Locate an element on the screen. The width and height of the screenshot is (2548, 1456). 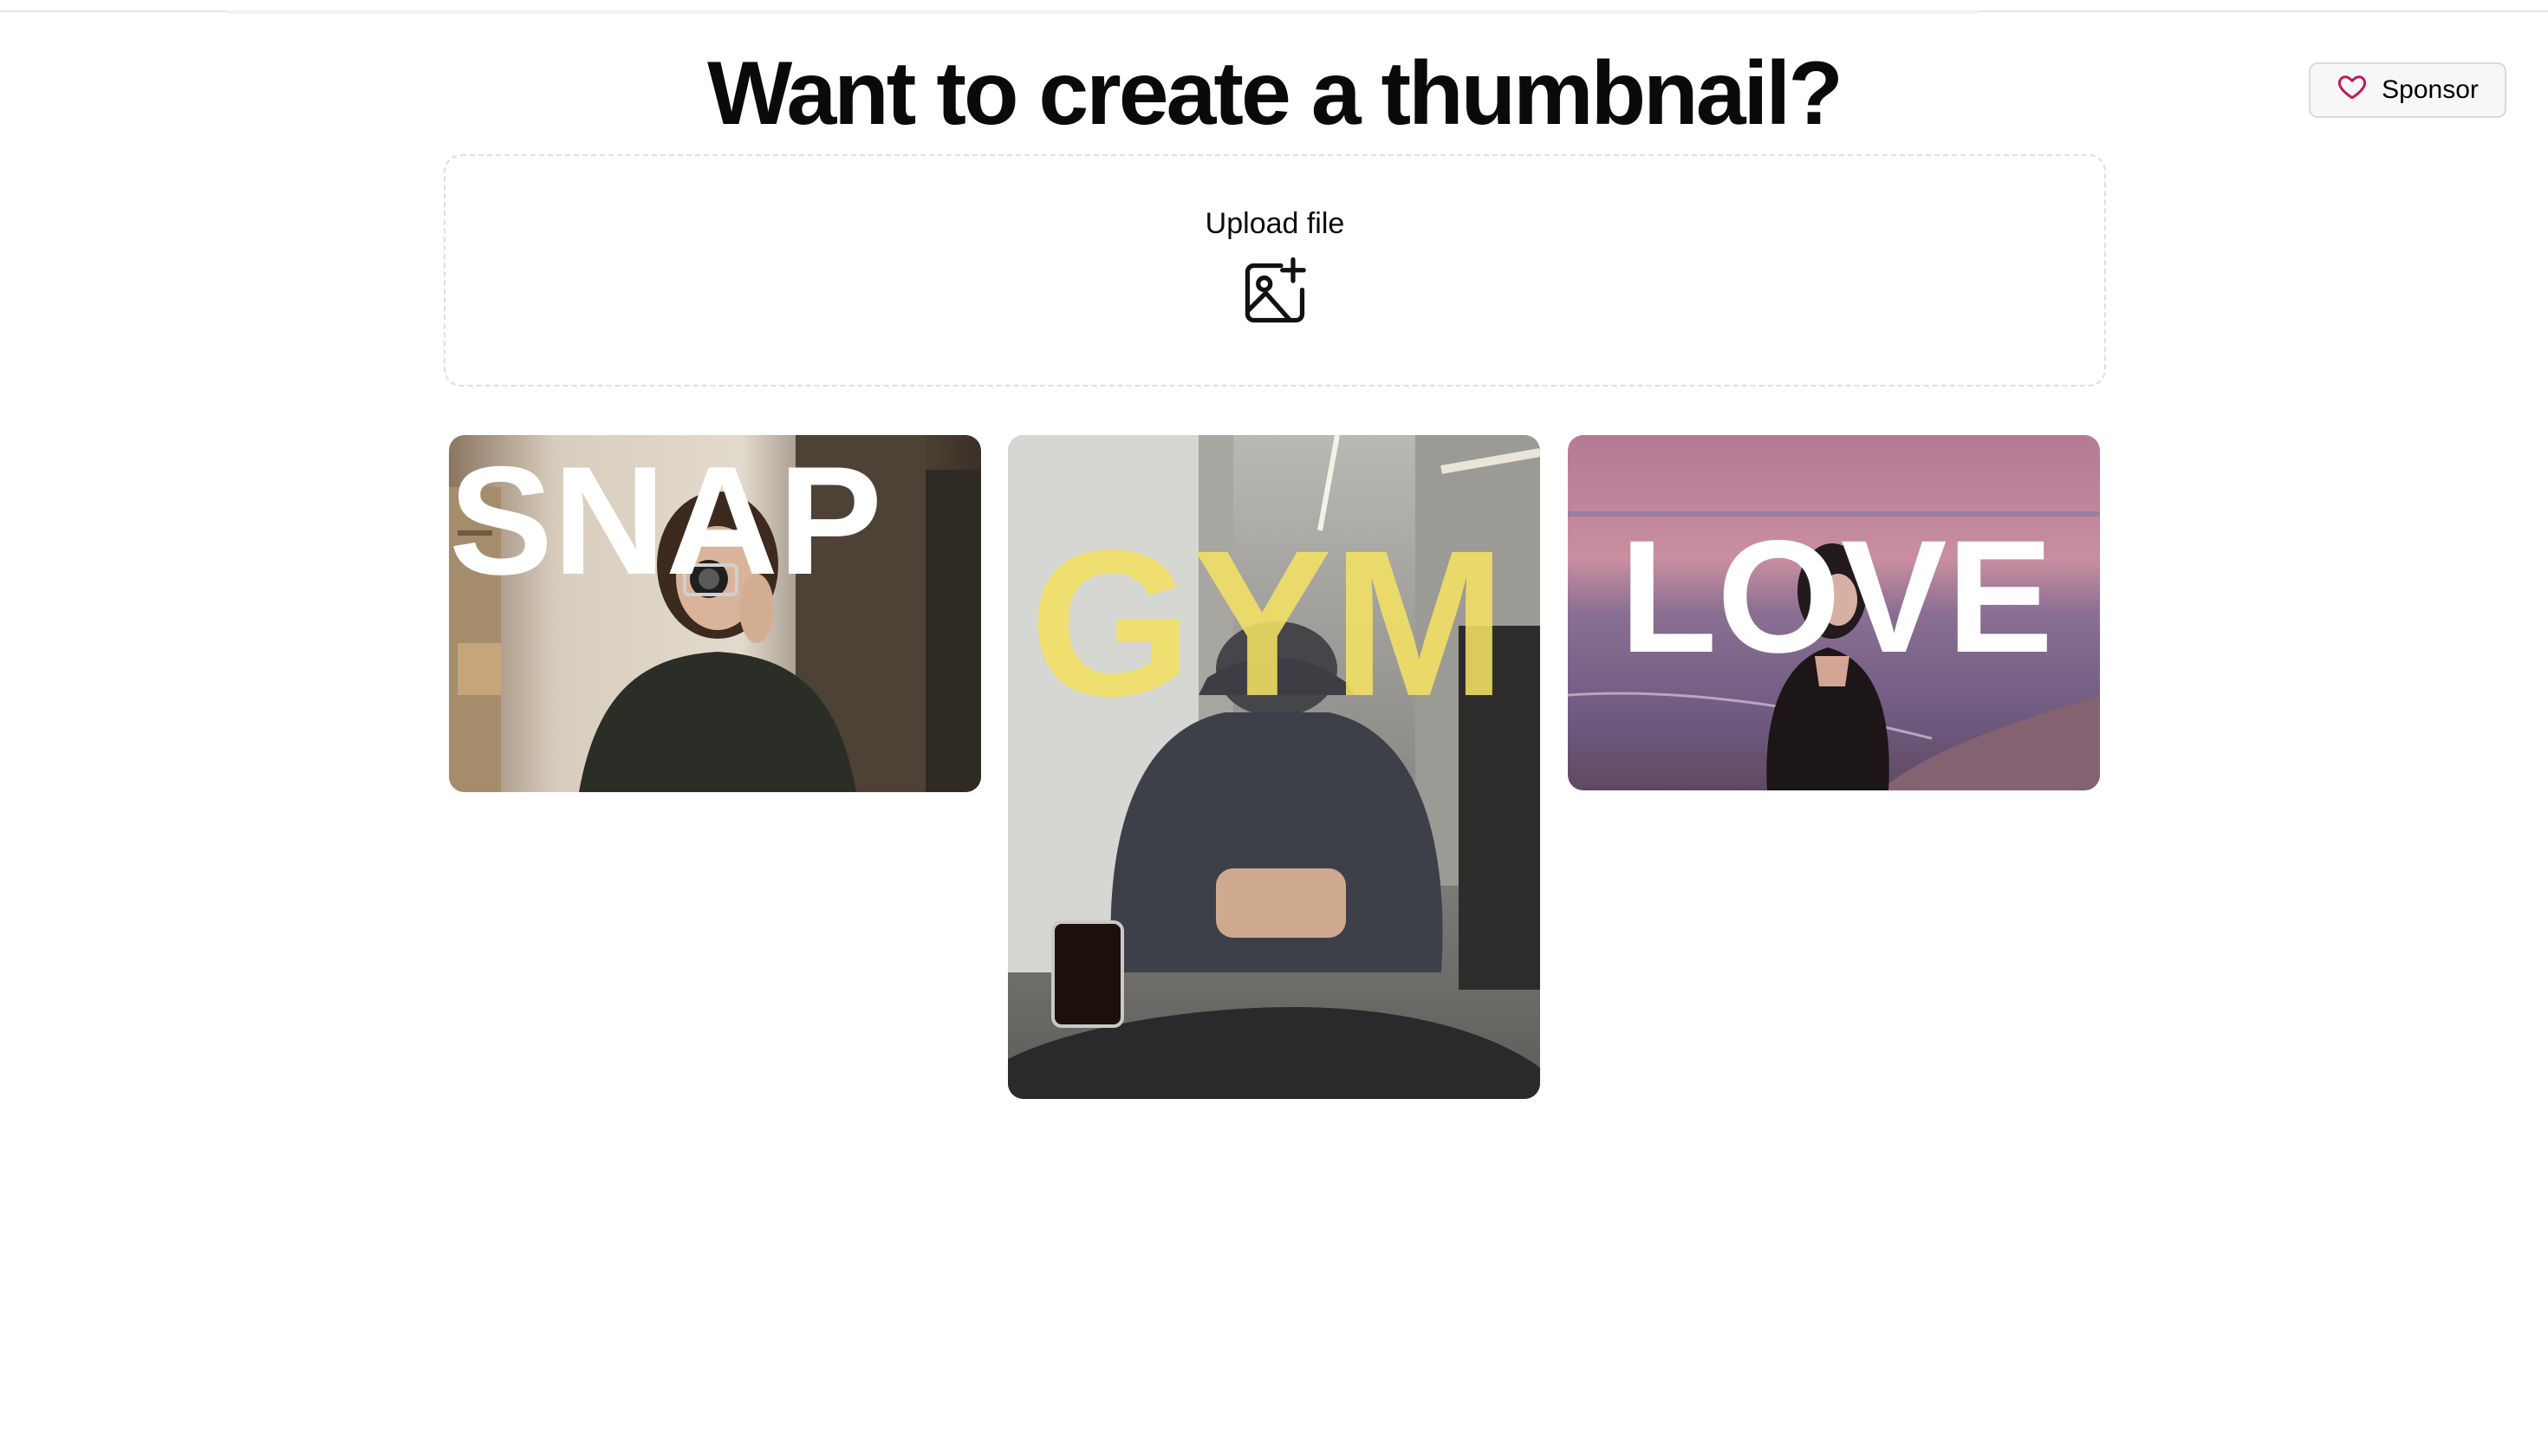
example-word-love: LOVE is located at coordinates (1836, 597).